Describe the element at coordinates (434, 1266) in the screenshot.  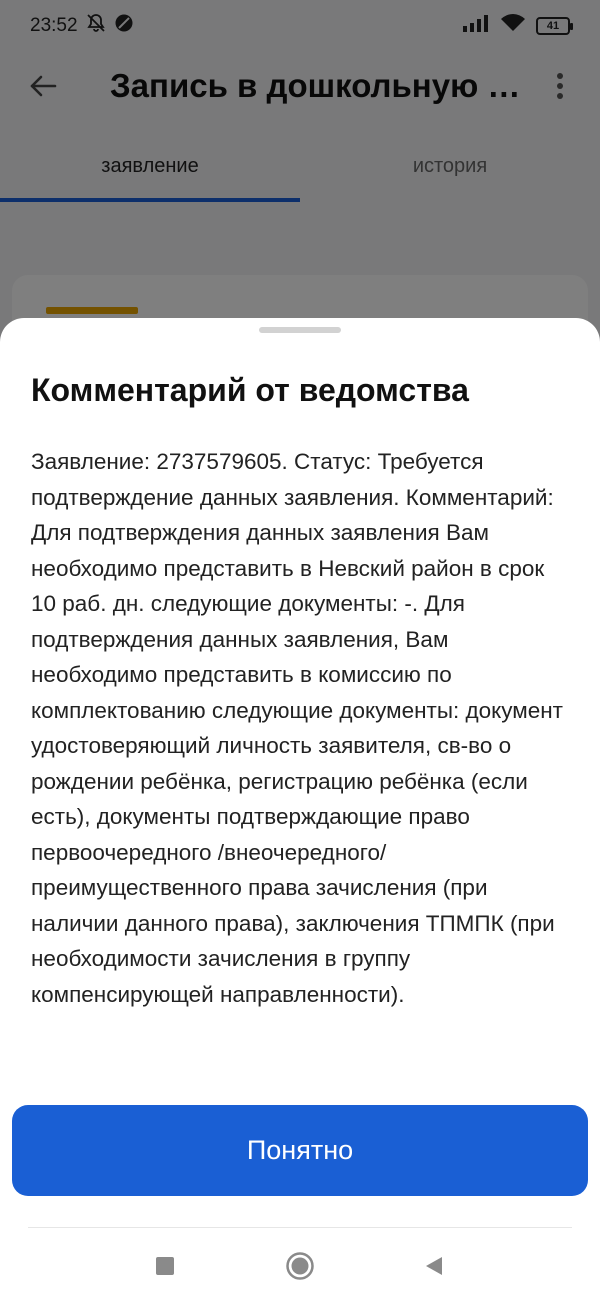
I see `back-triangle-icon` at that location.